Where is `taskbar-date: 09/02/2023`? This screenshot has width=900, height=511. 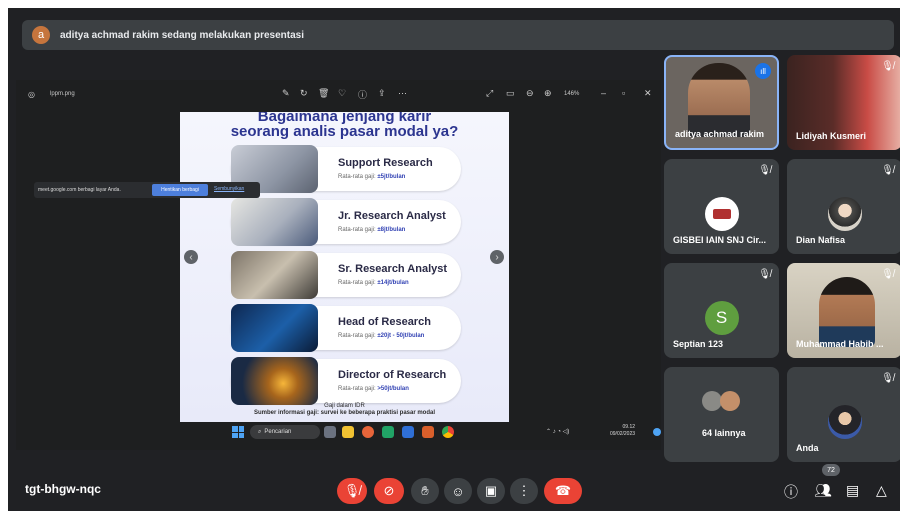
taskbar-date: 09/02/2023 is located at coordinates (623, 434).